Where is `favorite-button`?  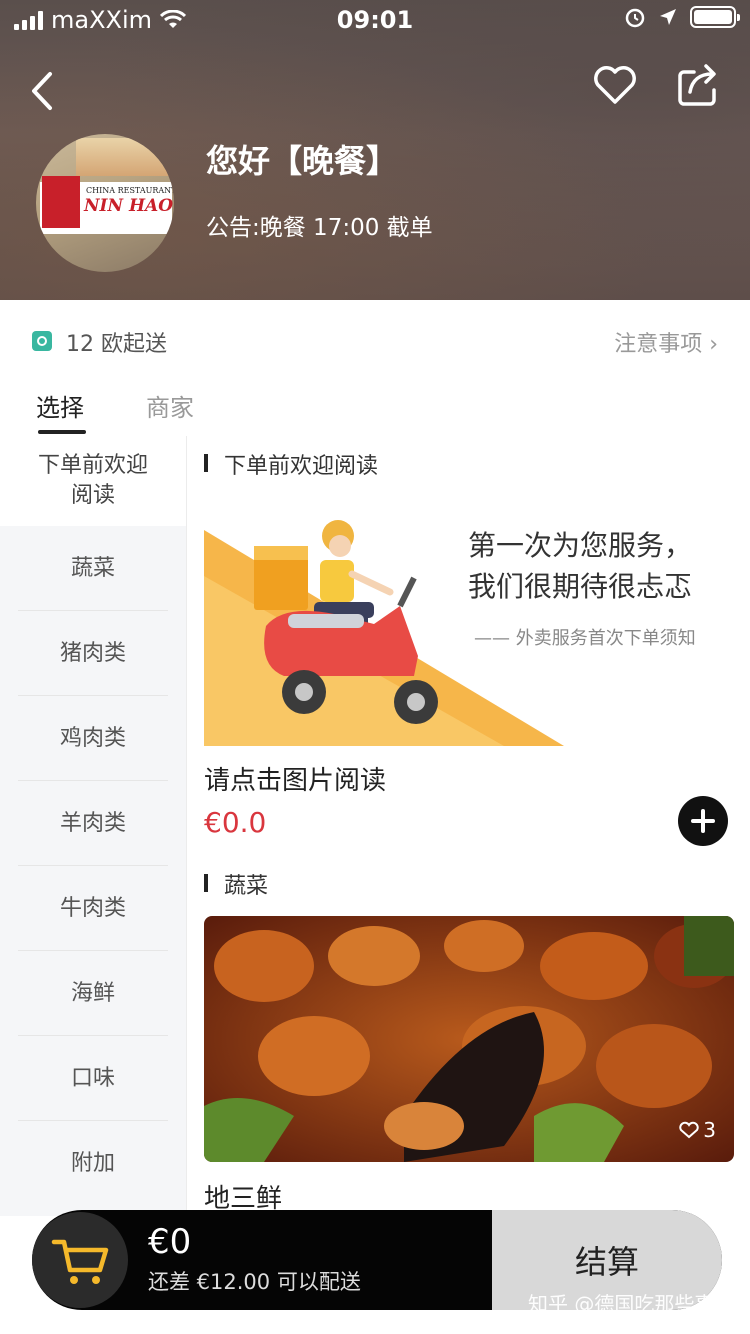 favorite-button is located at coordinates (615, 85).